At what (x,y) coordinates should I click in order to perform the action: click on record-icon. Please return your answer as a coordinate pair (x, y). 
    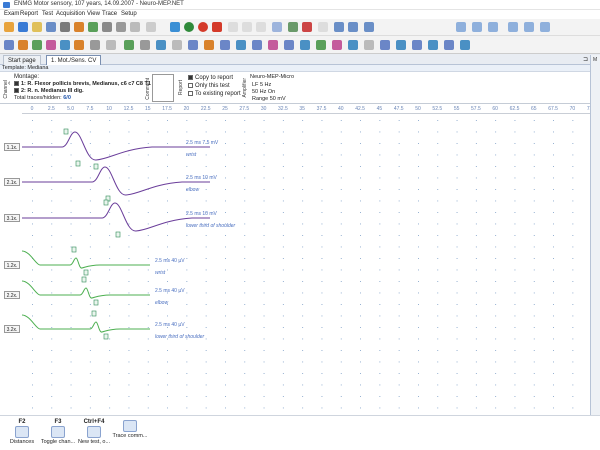
    Looking at the image, I should click on (203, 27).